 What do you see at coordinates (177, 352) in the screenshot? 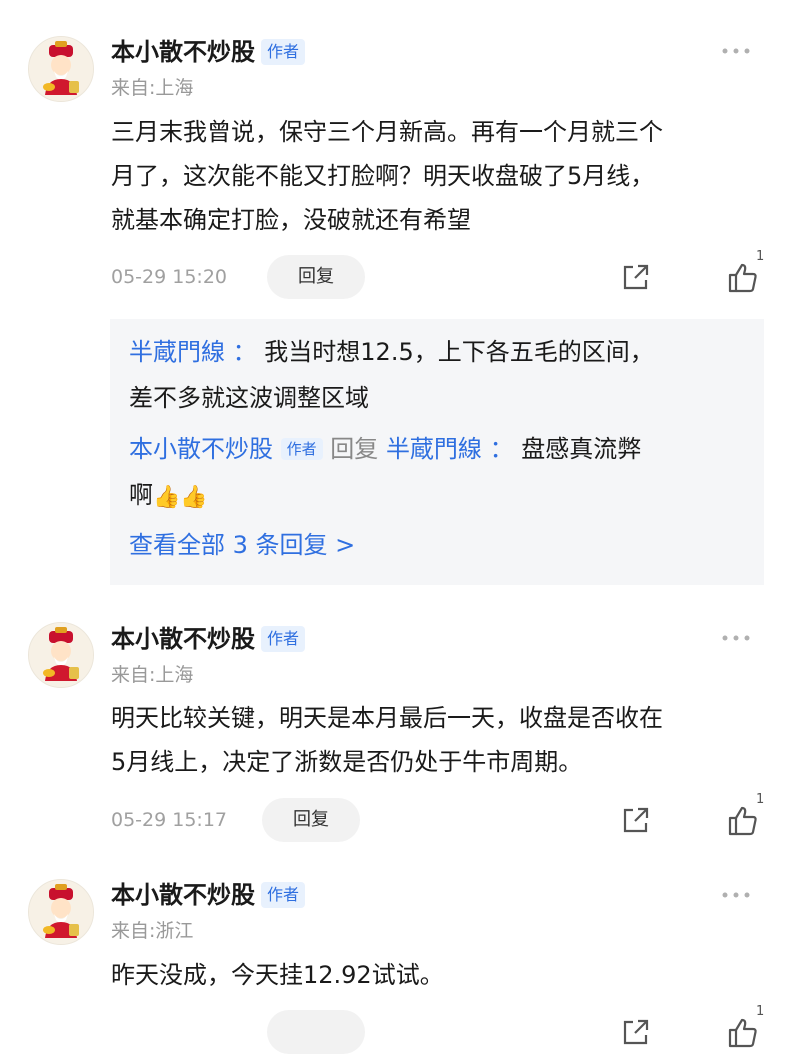
I see `reply-user: 半蔵門線` at bounding box center [177, 352].